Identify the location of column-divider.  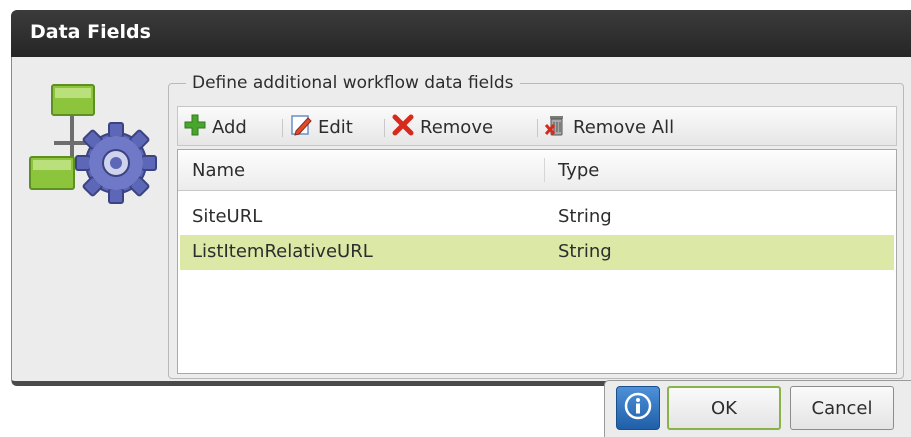
(544, 170).